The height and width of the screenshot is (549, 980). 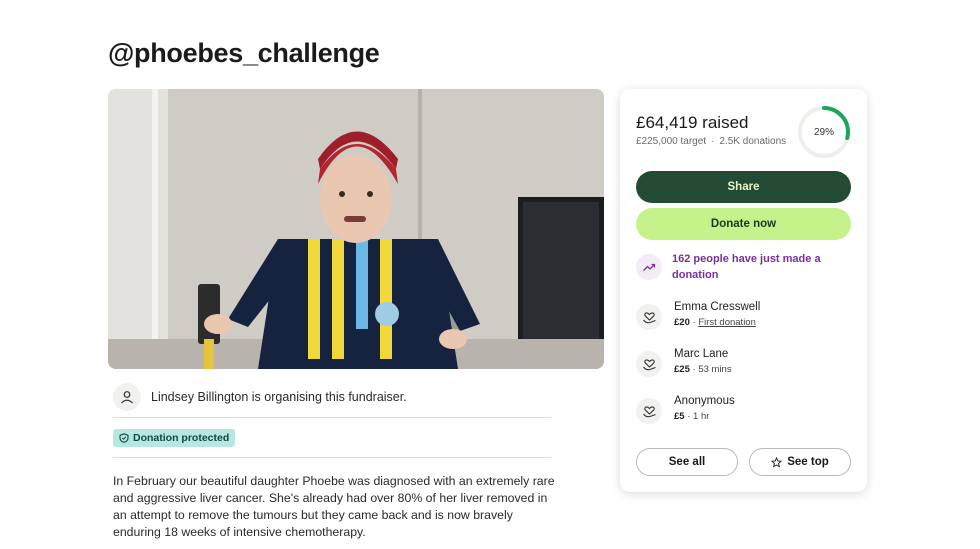 What do you see at coordinates (743, 187) in the screenshot?
I see `share-button: Share` at bounding box center [743, 187].